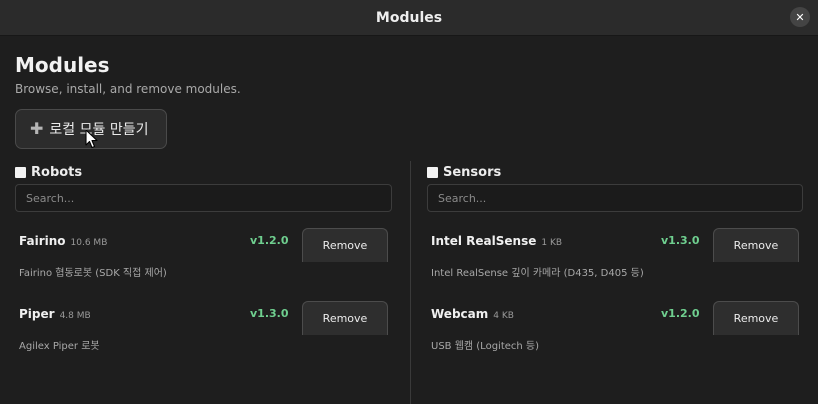 The image size is (818, 404). I want to click on module-name: Webcam 4 KB, so click(472, 314).